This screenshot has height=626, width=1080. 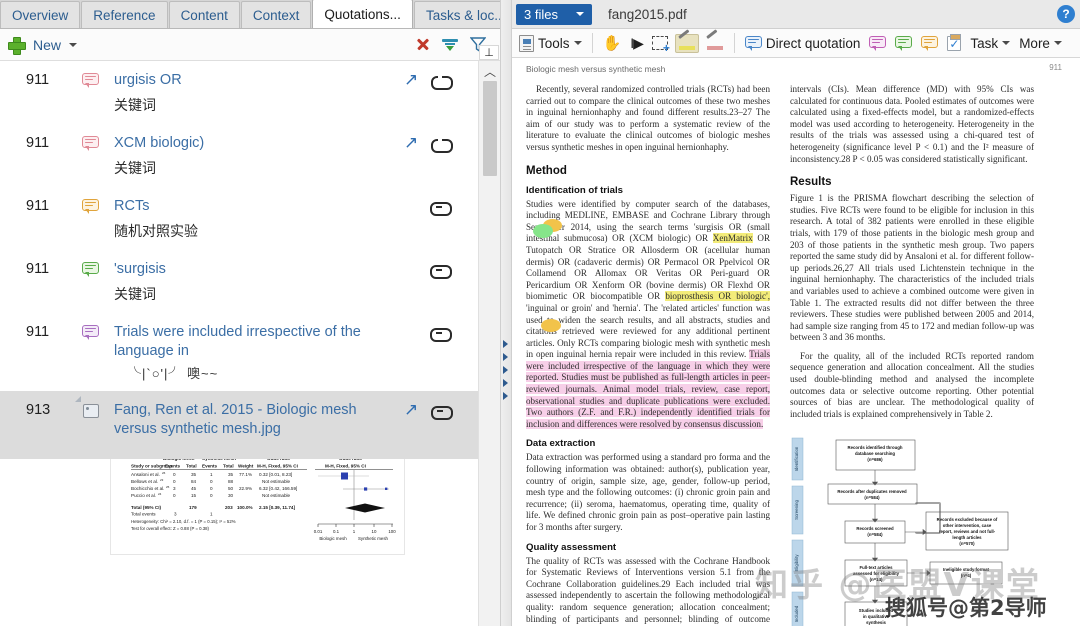 What do you see at coordinates (954, 42) in the screenshot?
I see `task-checkbox-button` at bounding box center [954, 42].